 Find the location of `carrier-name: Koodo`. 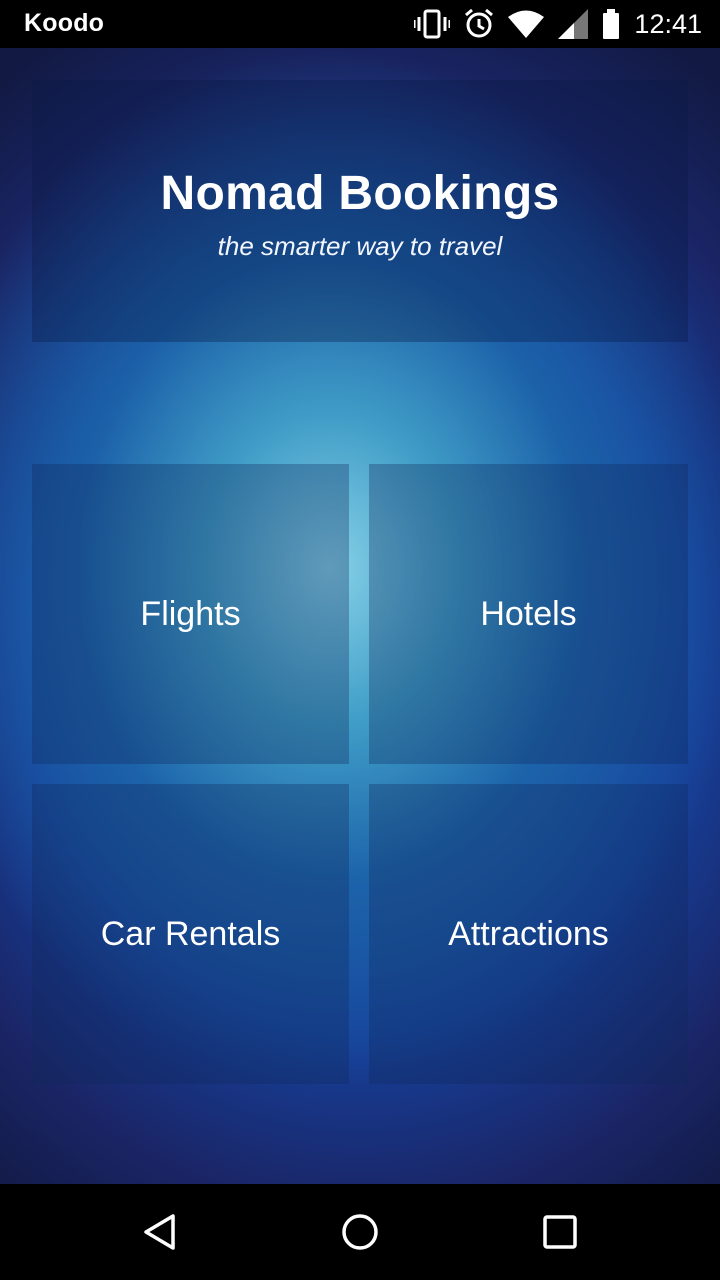

carrier-name: Koodo is located at coordinates (64, 23).